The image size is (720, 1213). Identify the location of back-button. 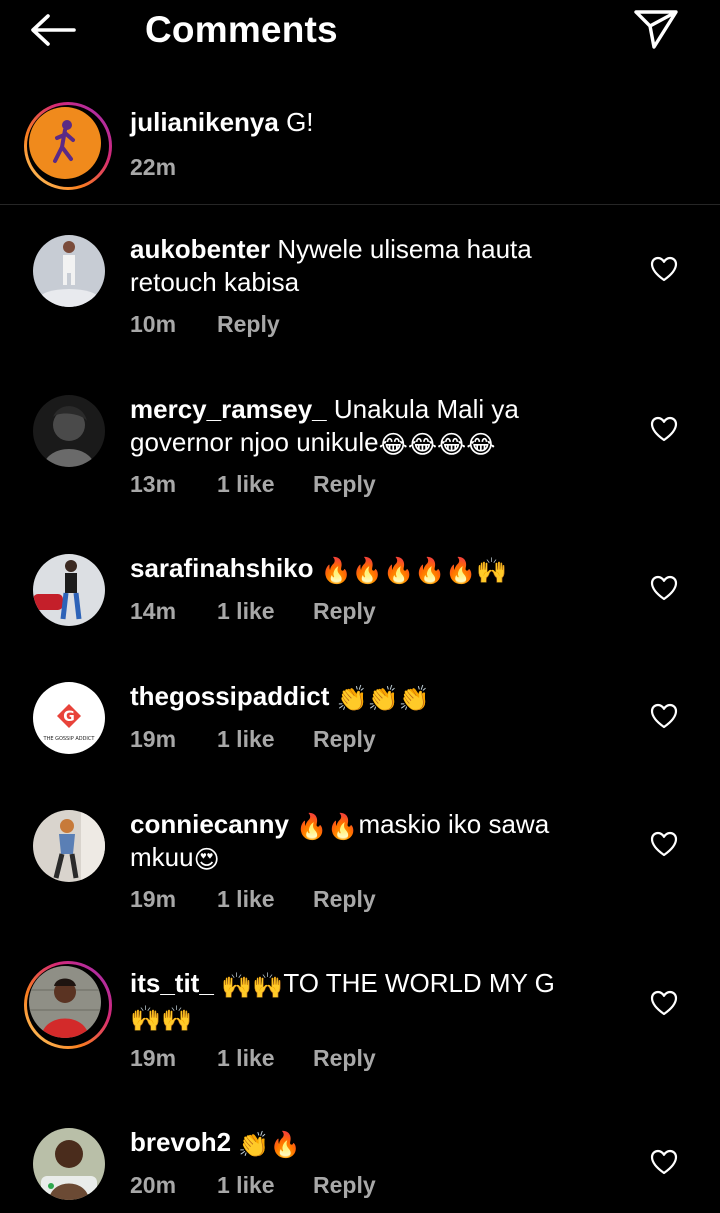
(56, 30).